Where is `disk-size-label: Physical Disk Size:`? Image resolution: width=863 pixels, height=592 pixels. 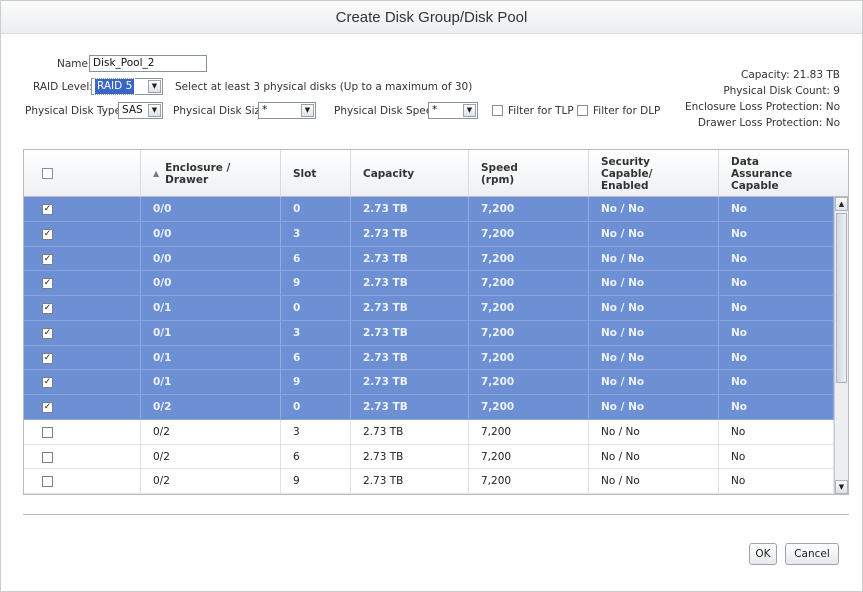 disk-size-label: Physical Disk Size: is located at coordinates (222, 111).